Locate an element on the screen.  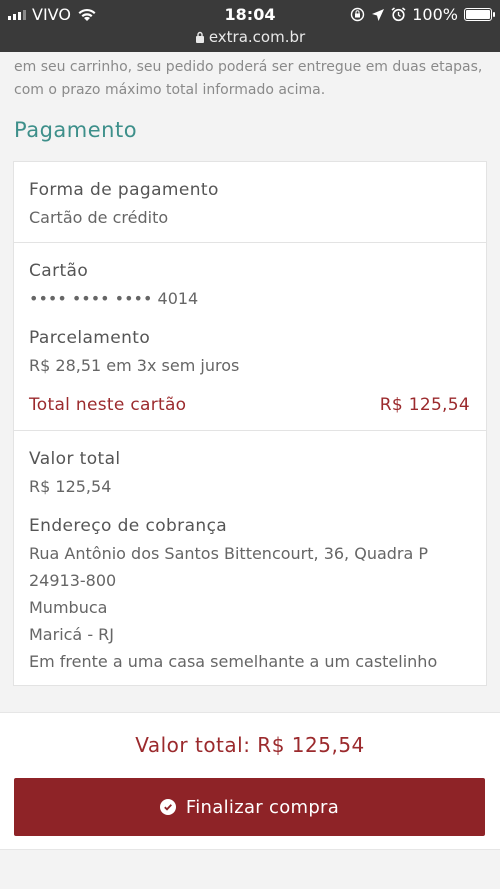
payment-method-block: Forma de pagamento Cartão de crédito is located at coordinates (250, 202).